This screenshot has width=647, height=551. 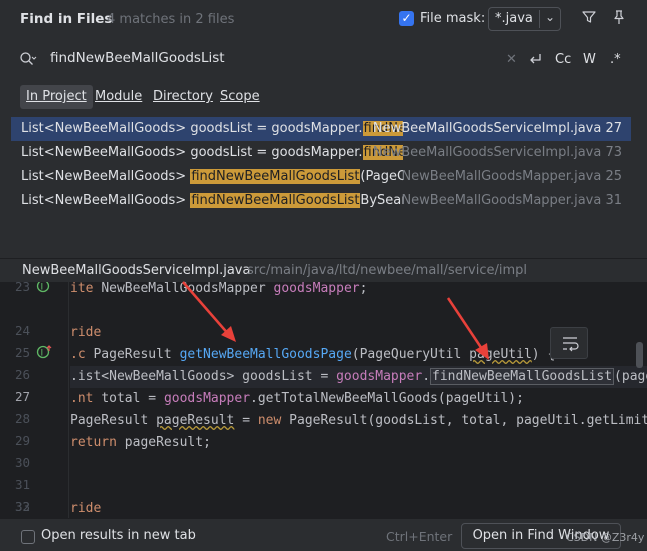 I want to click on pin-icon, so click(x=619, y=17).